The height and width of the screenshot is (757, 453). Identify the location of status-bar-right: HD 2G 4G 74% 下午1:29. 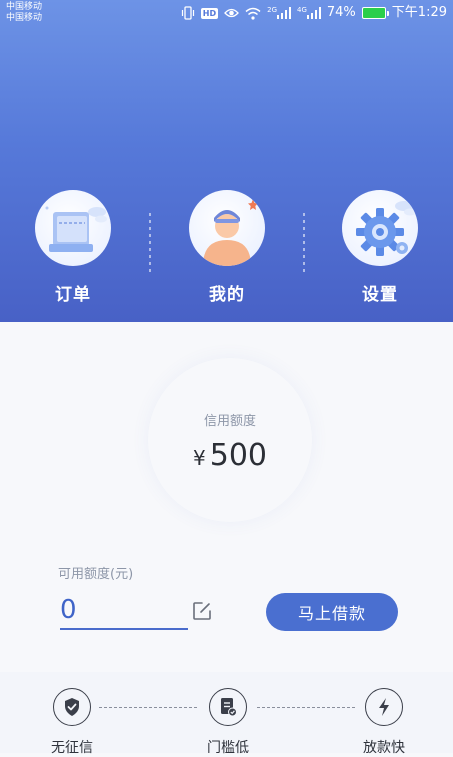
(314, 13).